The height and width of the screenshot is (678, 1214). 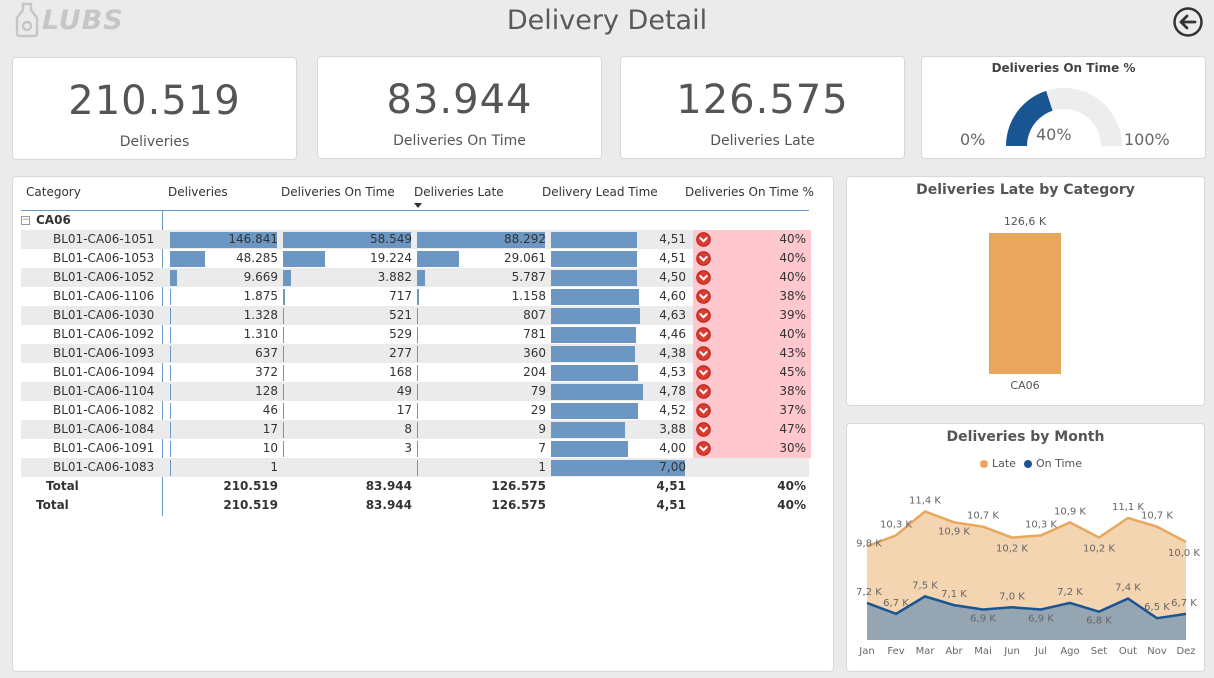 What do you see at coordinates (416, 410) in the screenshot?
I see `table-row: BL01-CA06-1082 46 17 29 4,52 37%` at bounding box center [416, 410].